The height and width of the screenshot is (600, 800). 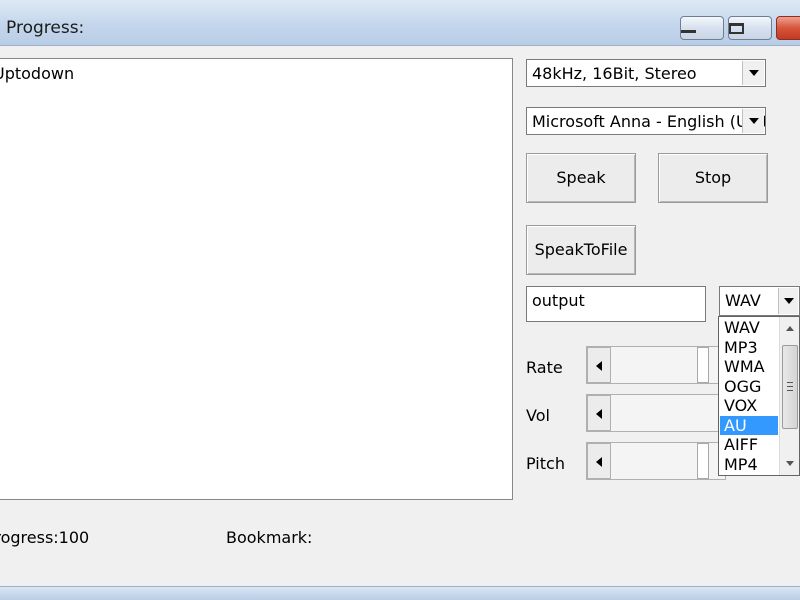 What do you see at coordinates (749, 445) in the screenshot?
I see `file-type-option-aiff: AIFF` at bounding box center [749, 445].